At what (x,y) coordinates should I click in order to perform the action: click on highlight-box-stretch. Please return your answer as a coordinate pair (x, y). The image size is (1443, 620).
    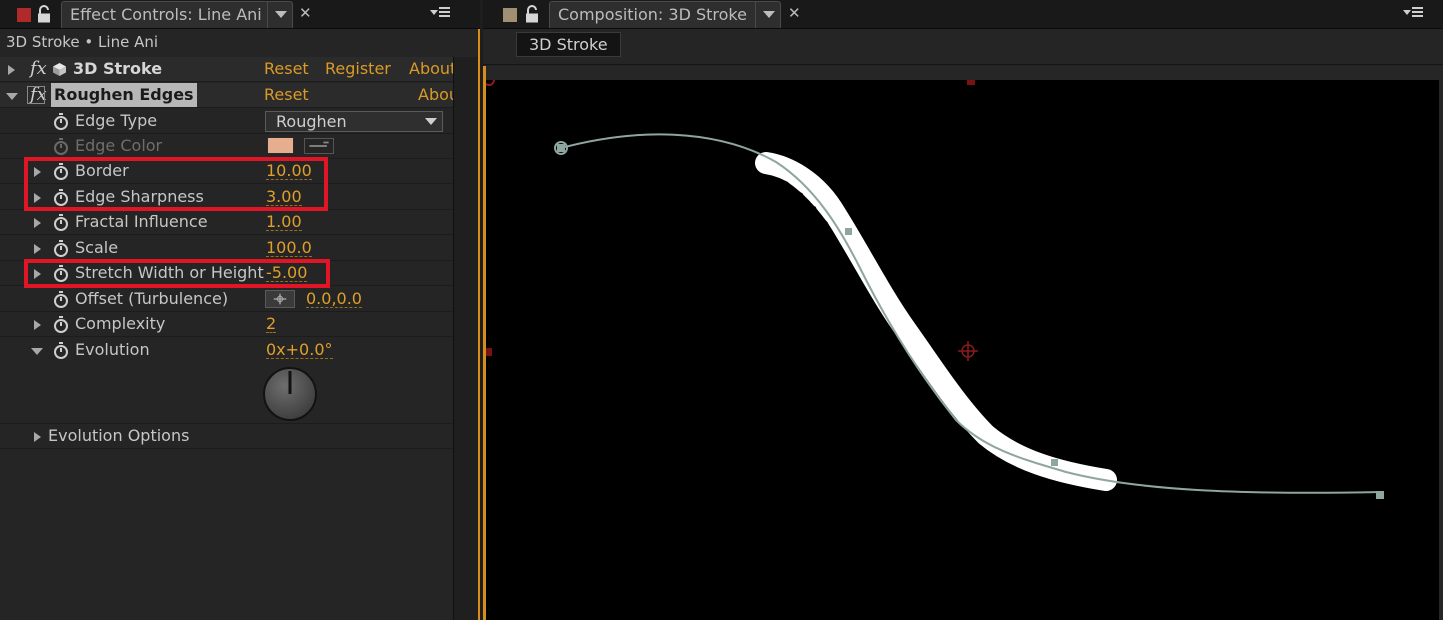
    Looking at the image, I should click on (177, 273).